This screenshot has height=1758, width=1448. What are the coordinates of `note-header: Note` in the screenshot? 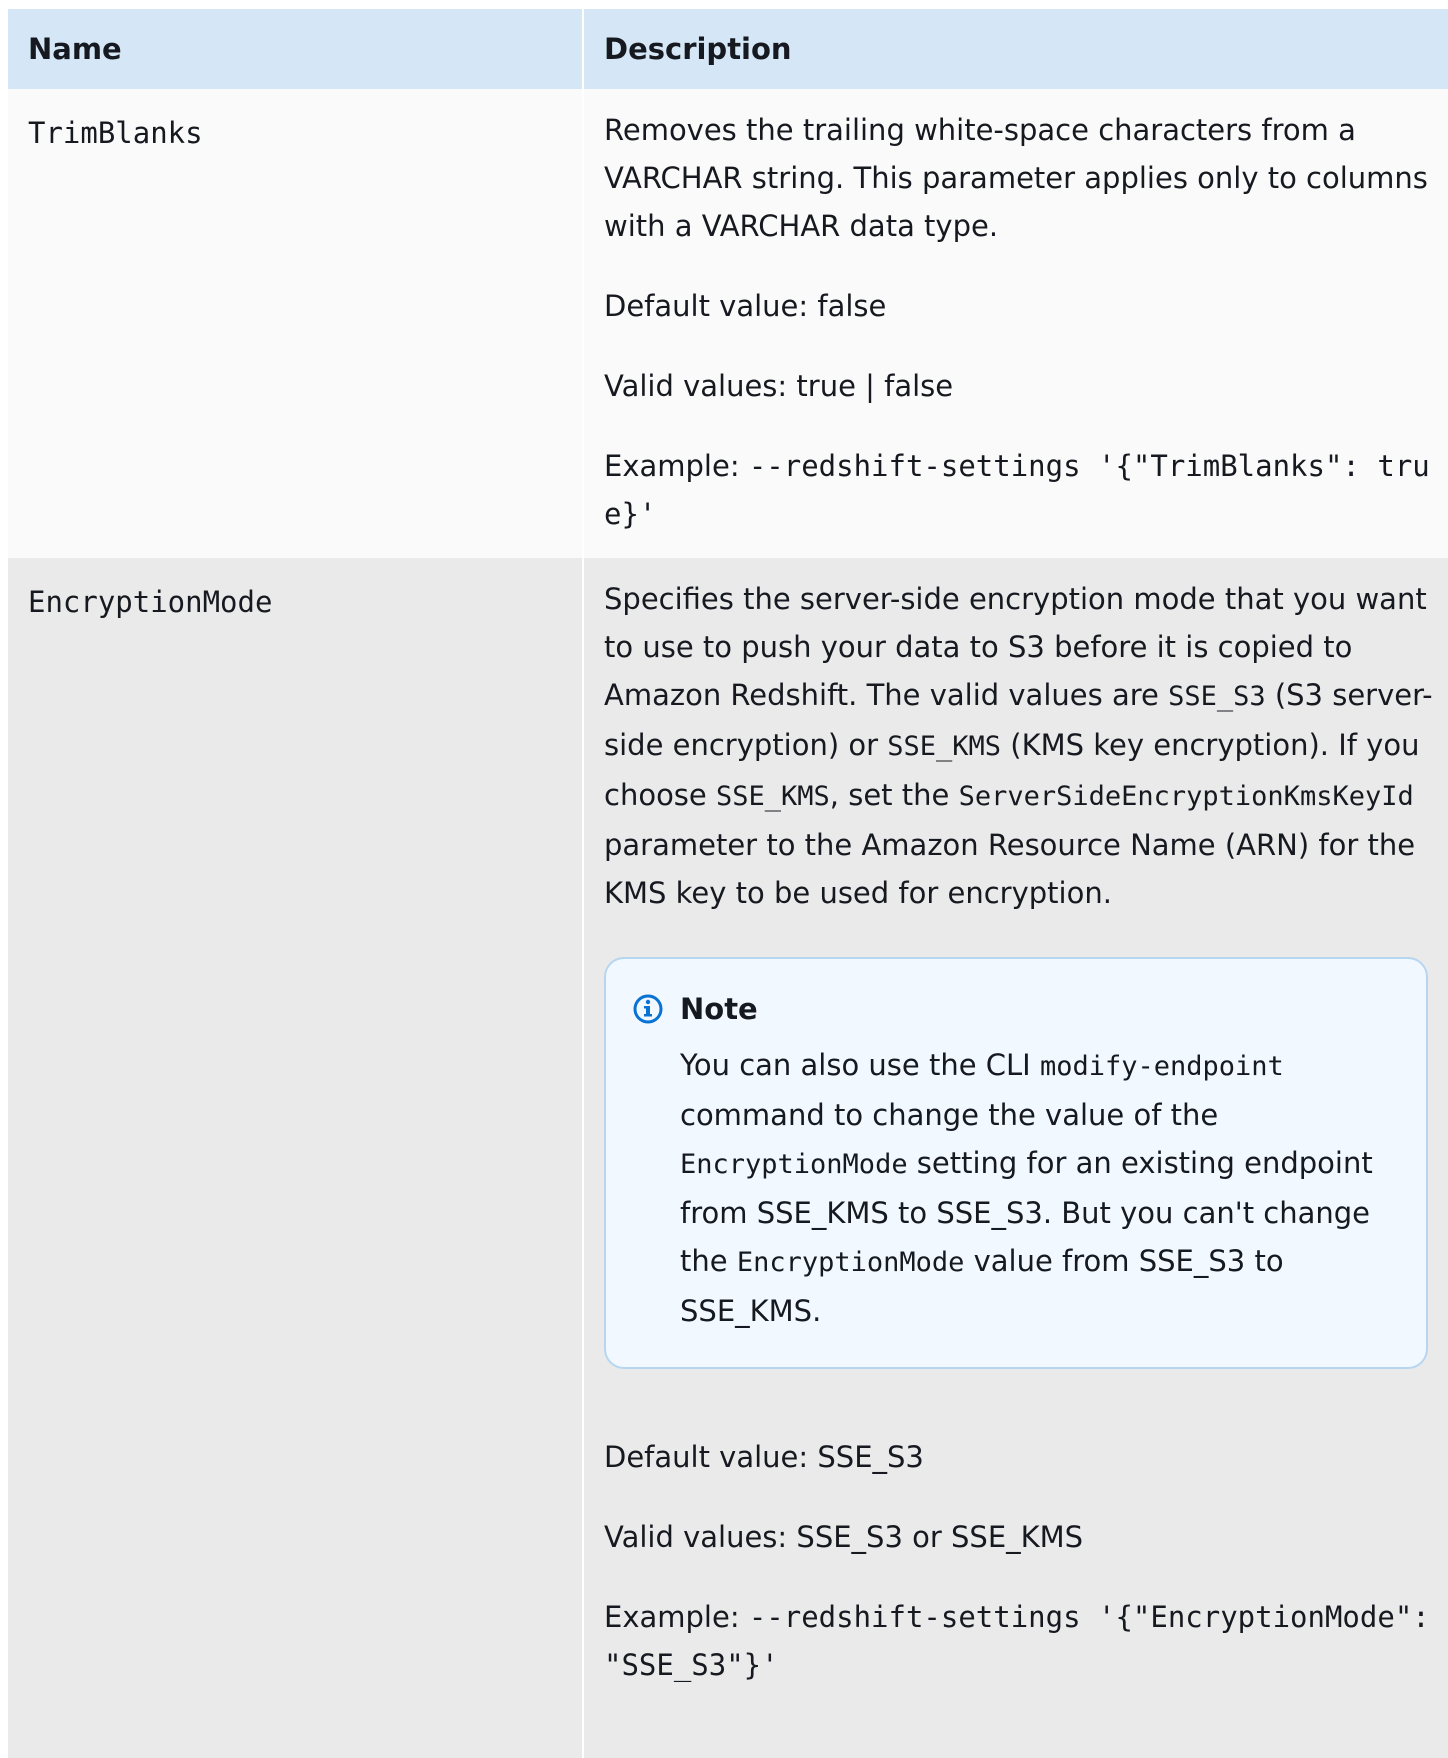 It's located at (1016, 1009).